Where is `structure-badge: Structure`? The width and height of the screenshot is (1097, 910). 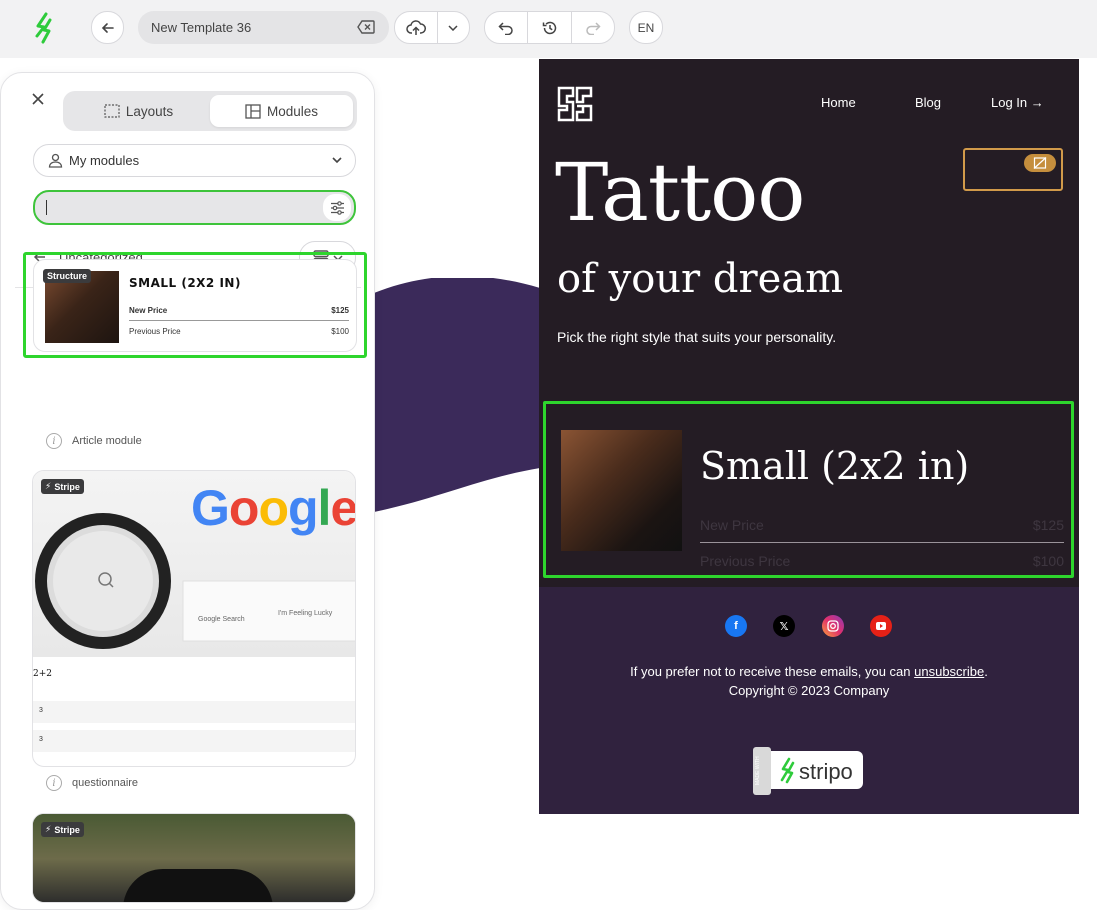 structure-badge: Structure is located at coordinates (67, 276).